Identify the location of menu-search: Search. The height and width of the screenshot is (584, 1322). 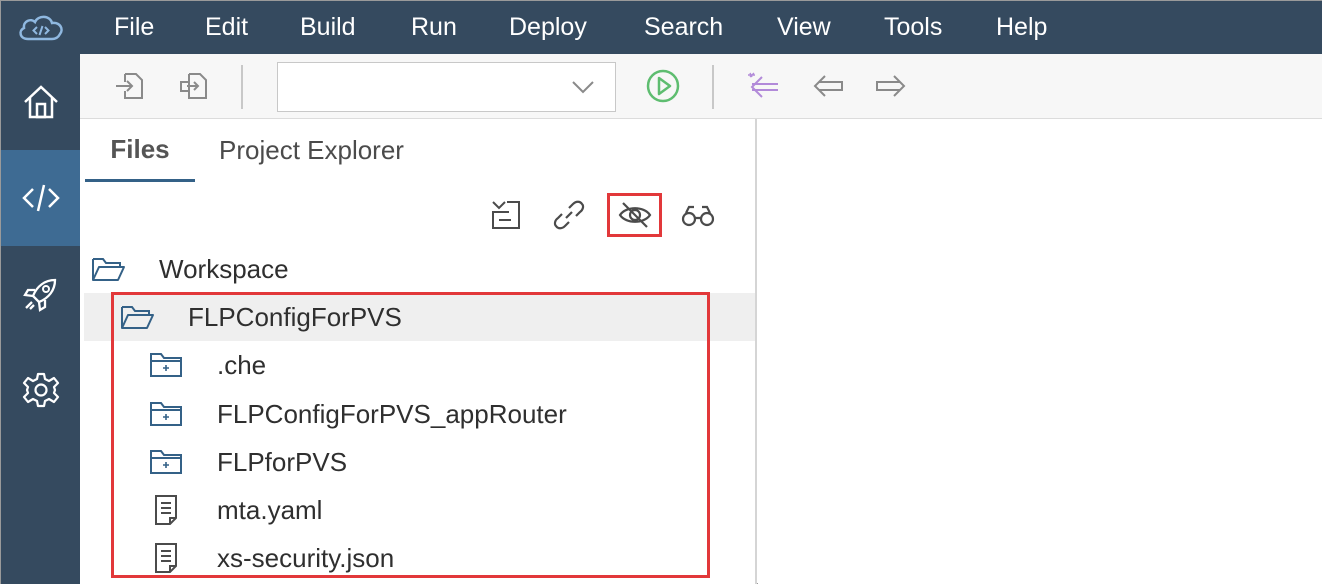
(683, 27).